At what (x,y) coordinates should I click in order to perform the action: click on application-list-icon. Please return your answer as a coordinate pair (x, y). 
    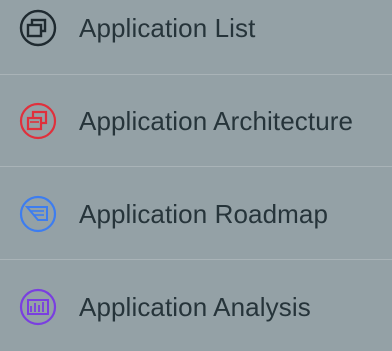
    Looking at the image, I should click on (38, 28).